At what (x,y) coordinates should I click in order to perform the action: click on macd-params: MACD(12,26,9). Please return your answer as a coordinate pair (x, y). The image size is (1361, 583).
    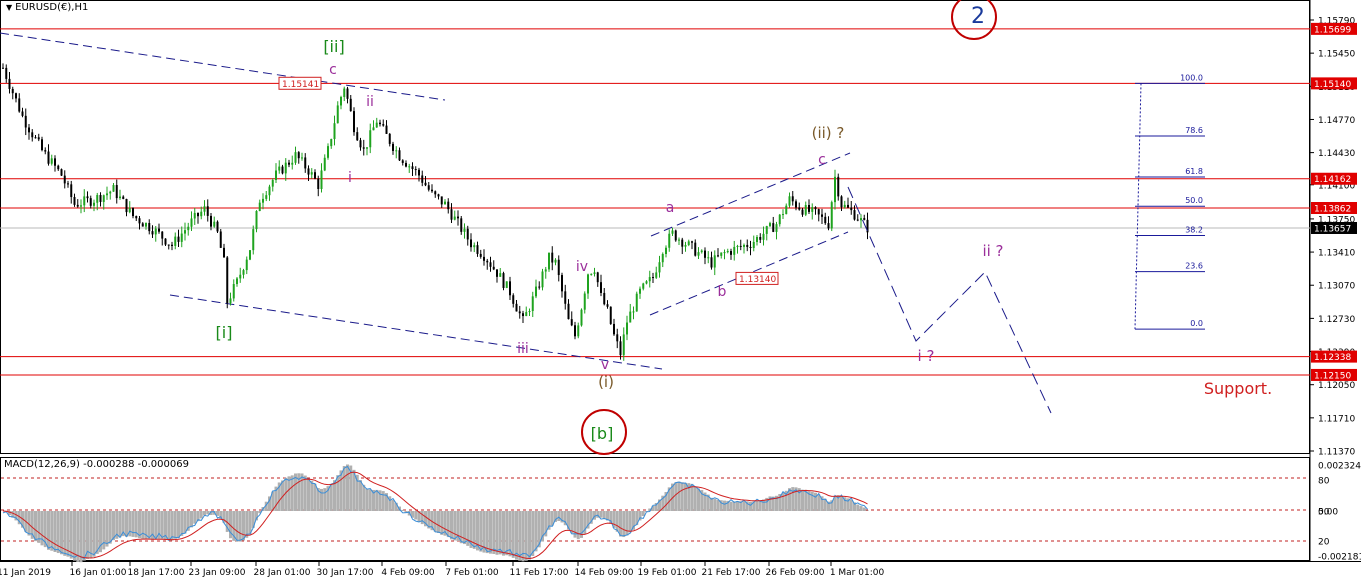
    Looking at the image, I should click on (42, 464).